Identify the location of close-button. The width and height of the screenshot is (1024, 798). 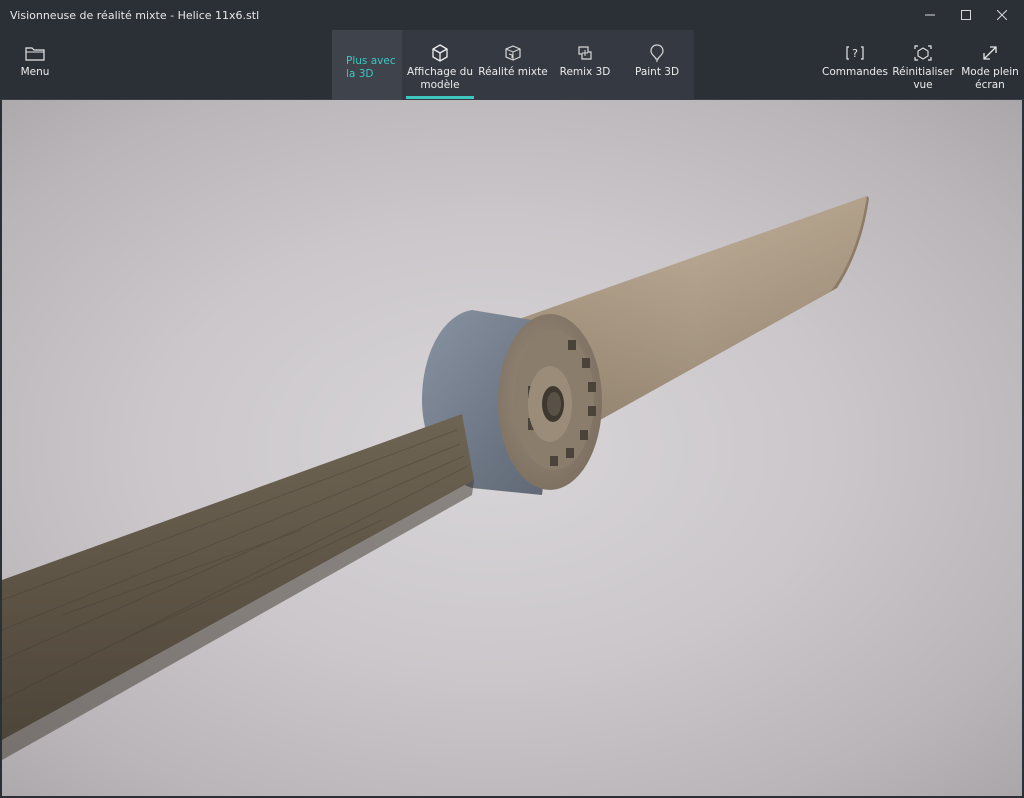
(1002, 15).